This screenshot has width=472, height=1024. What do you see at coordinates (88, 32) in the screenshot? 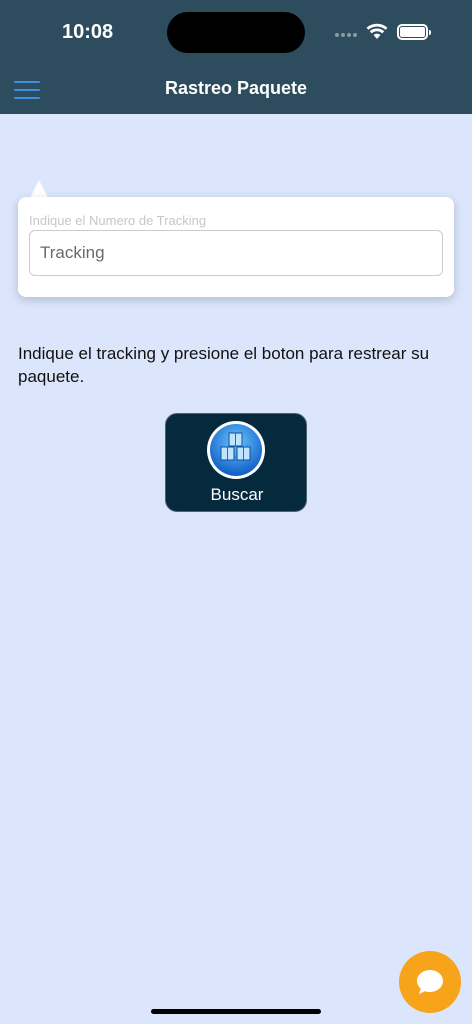
I see `status-time: 10:08` at bounding box center [88, 32].